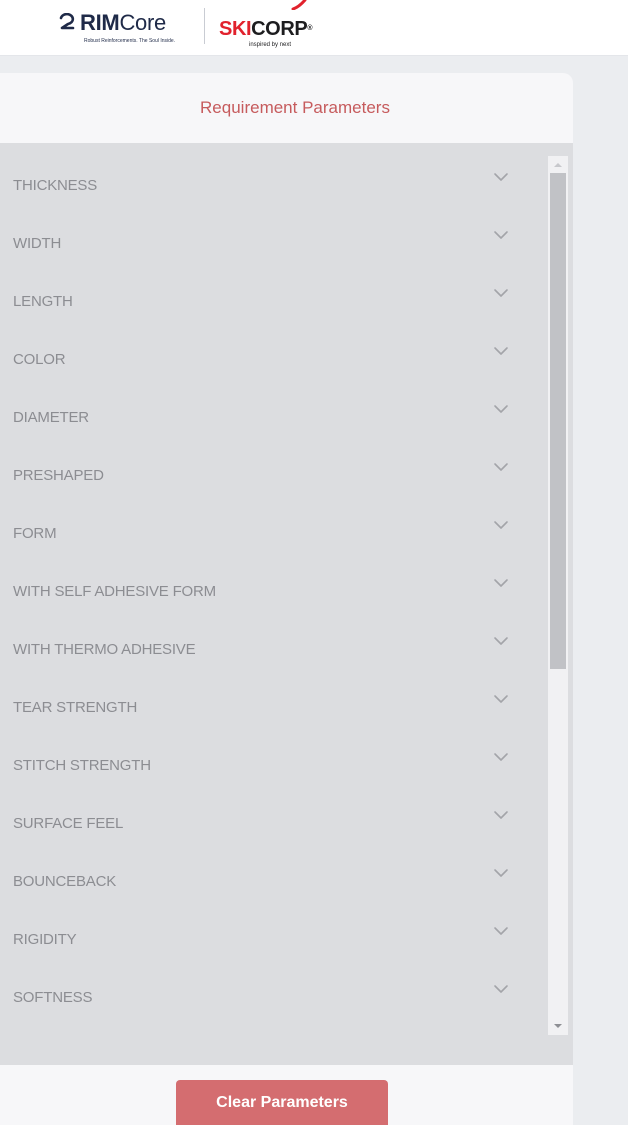 This screenshot has width=628, height=1125. Describe the element at coordinates (299, 5) in the screenshot. I see `skicorp-swoosh-icon` at that location.